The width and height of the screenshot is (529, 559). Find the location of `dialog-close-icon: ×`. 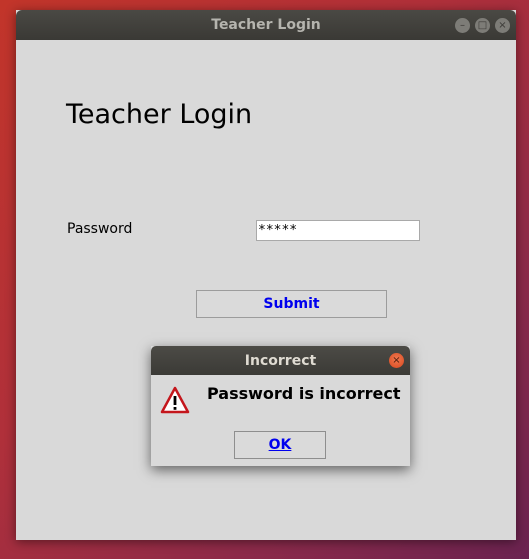

dialog-close-icon: × is located at coordinates (396, 360).